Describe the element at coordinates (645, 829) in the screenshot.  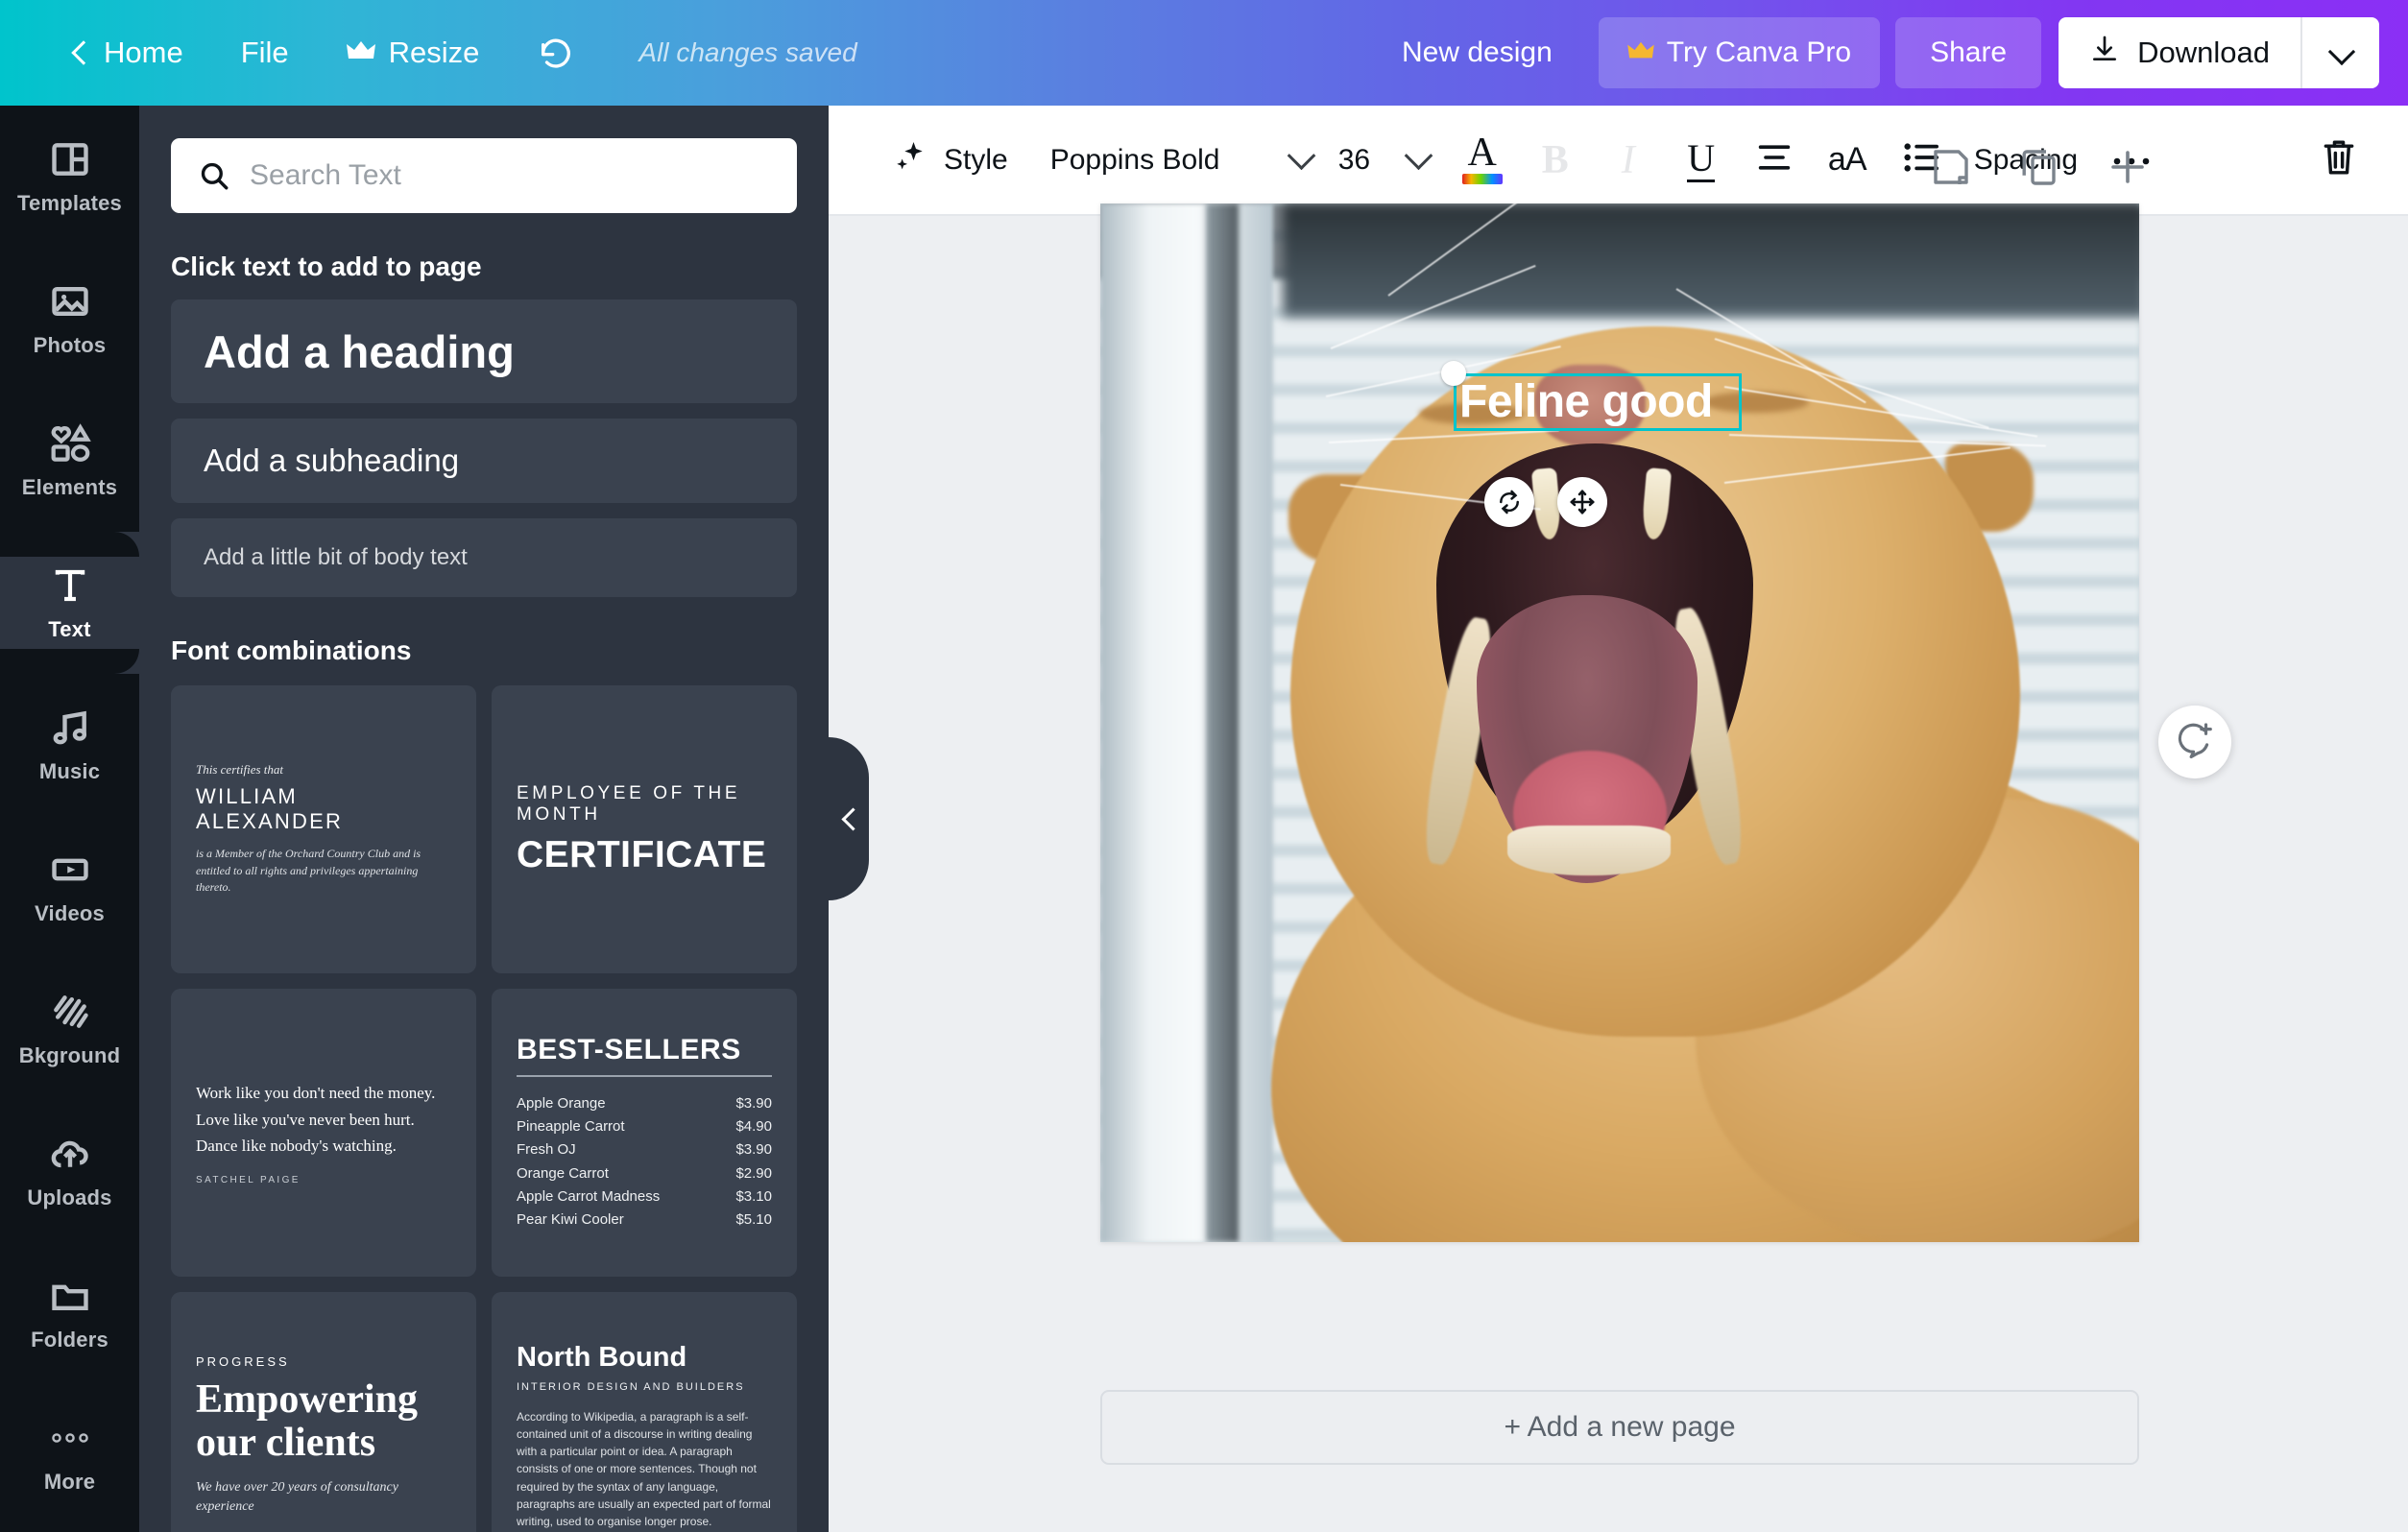
I see `font-combo-card: EMPLOYEE OF THE MONTH CERTIFICATE` at that location.